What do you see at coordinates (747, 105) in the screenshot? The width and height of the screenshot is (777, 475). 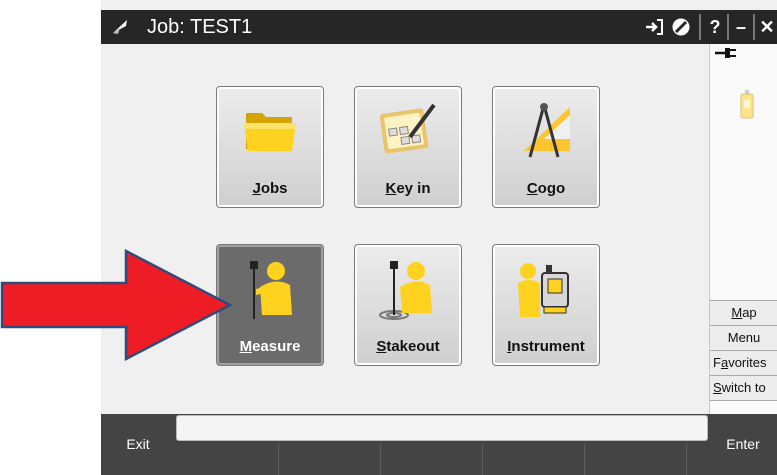 I see `receiver-status-icon` at bounding box center [747, 105].